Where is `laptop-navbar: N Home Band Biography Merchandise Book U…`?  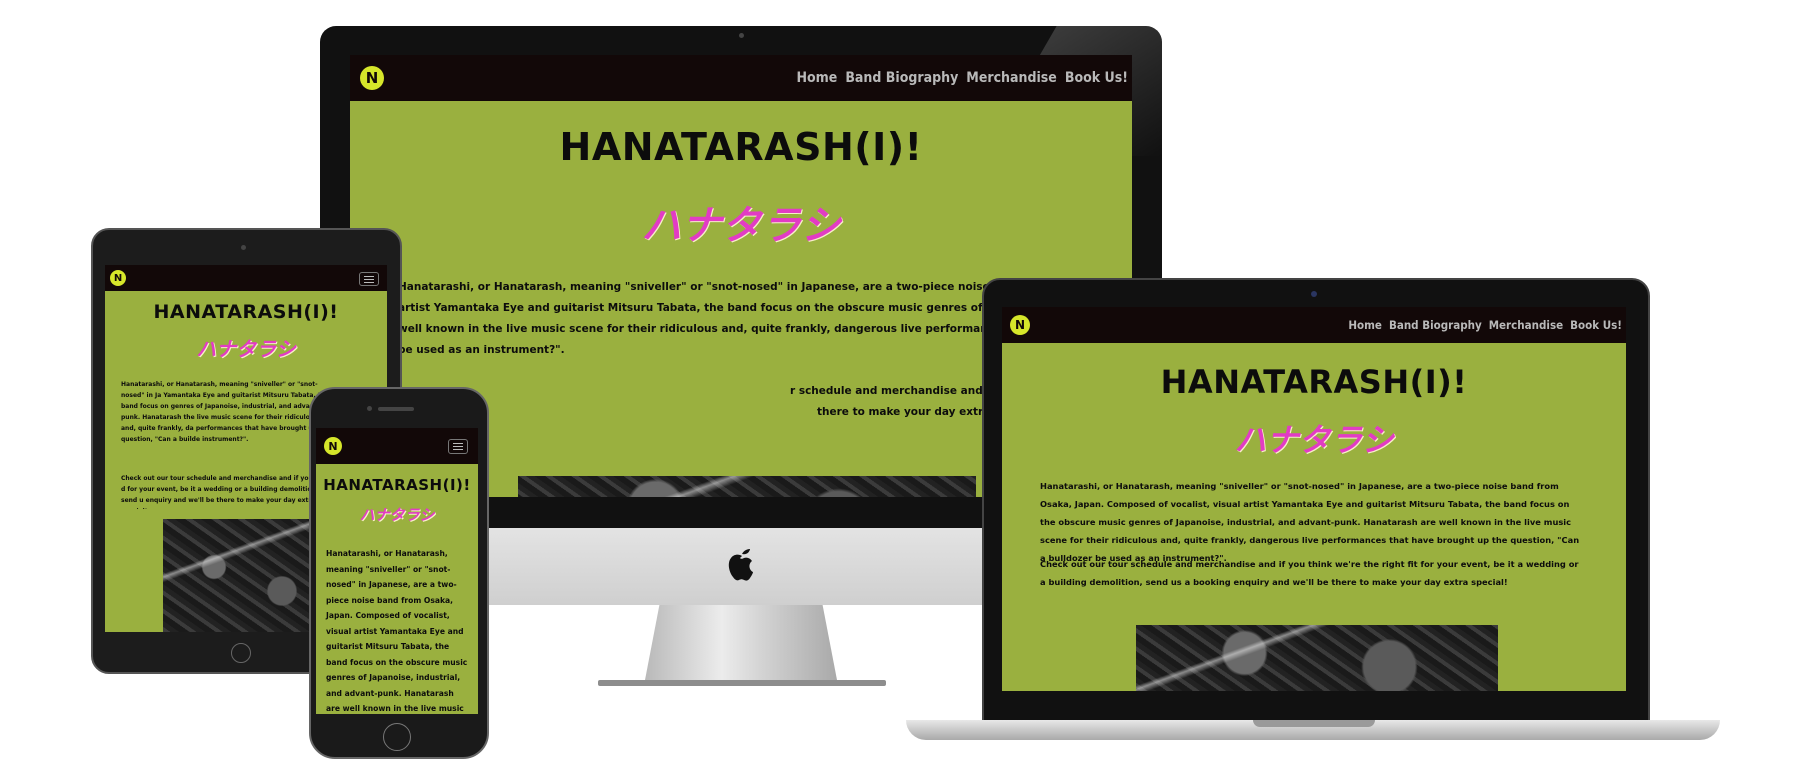
laptop-navbar: N Home Band Biography Merchandise Book U… is located at coordinates (1314, 325).